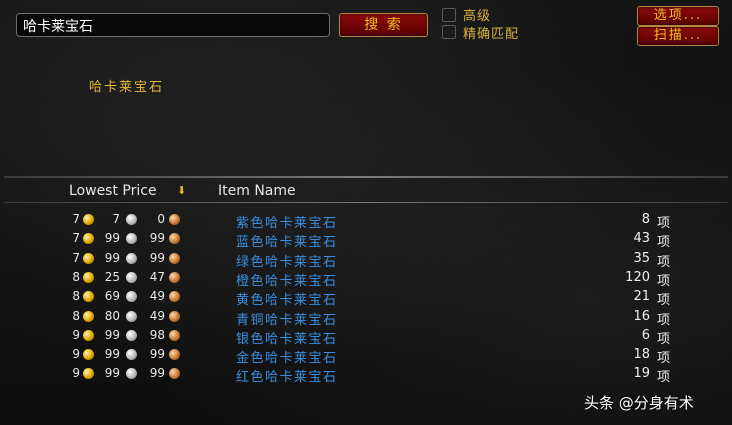 This screenshot has height=425, width=732. What do you see at coordinates (637, 277) in the screenshot?
I see `item-count: 120` at bounding box center [637, 277].